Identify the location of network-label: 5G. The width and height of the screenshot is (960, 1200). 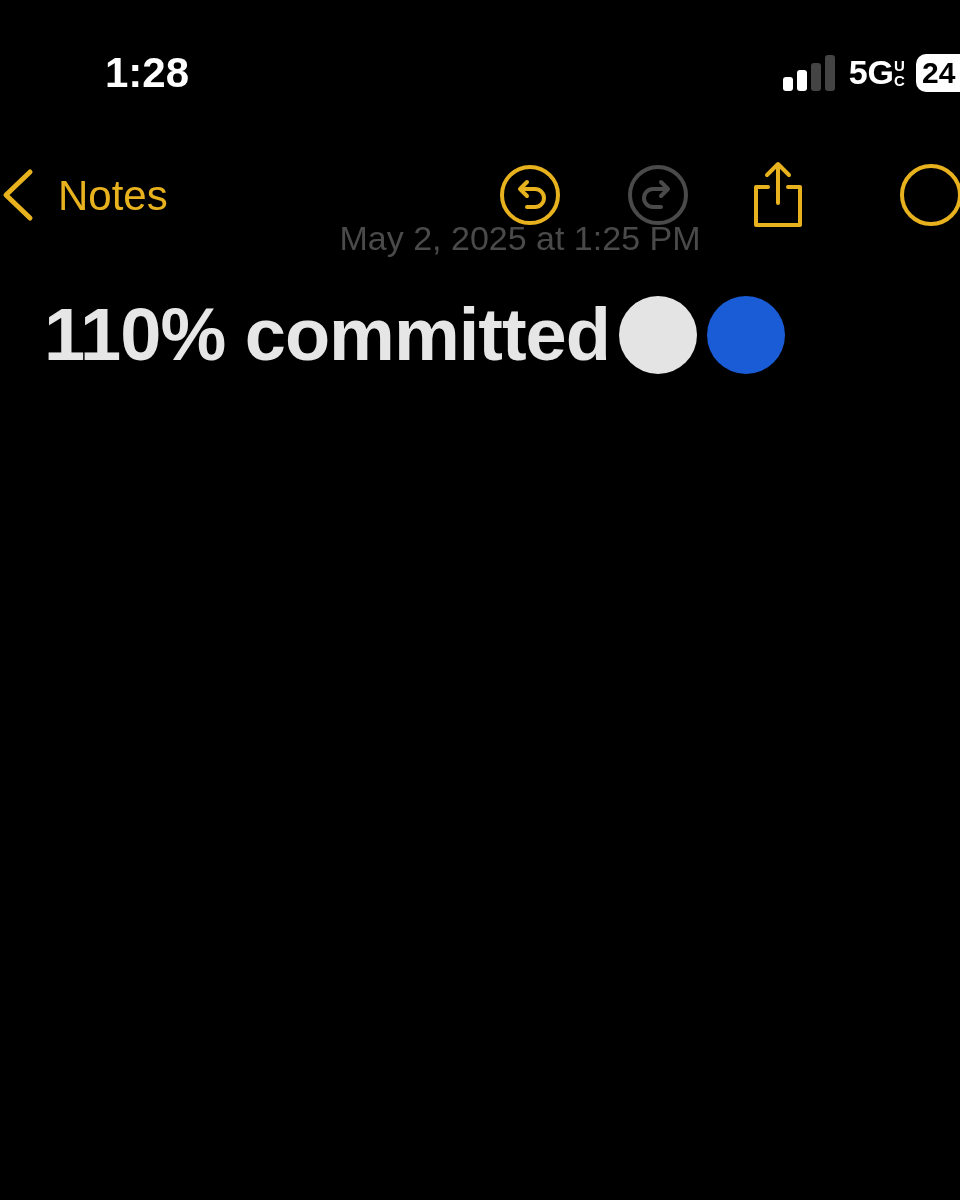
(871, 72).